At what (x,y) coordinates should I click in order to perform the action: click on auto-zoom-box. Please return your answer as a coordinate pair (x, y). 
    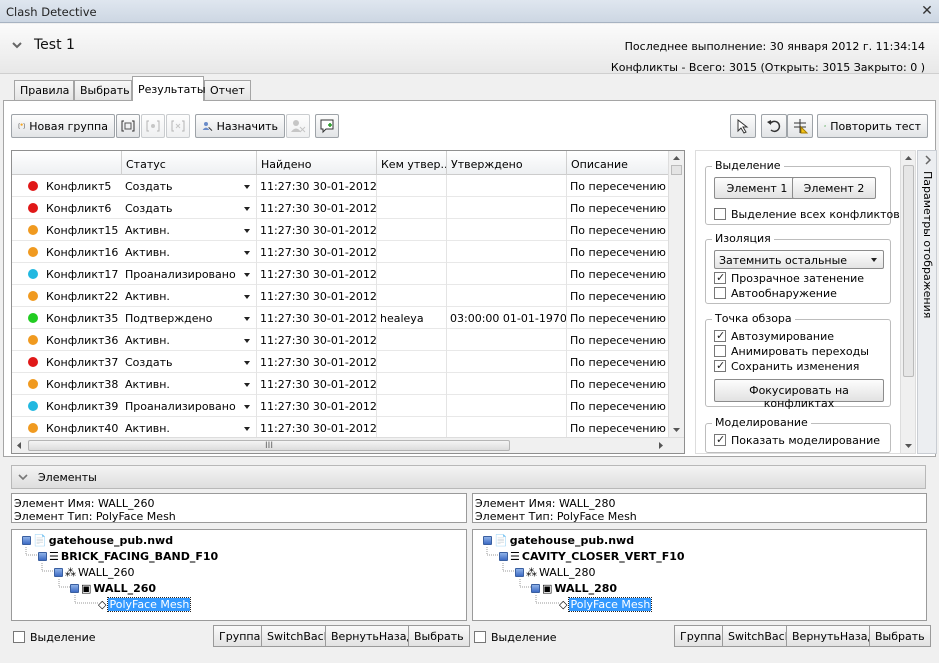
    Looking at the image, I should click on (720, 335).